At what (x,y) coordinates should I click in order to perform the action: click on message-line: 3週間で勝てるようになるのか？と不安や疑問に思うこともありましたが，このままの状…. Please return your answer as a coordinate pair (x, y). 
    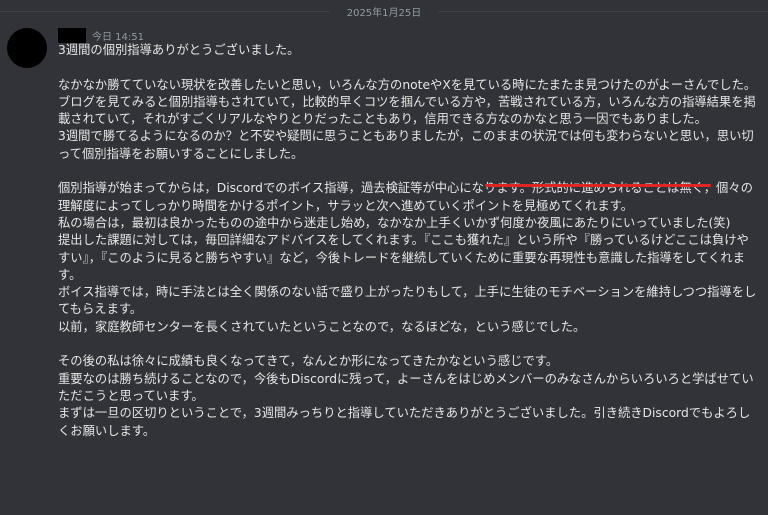
    Looking at the image, I should click on (406, 145).